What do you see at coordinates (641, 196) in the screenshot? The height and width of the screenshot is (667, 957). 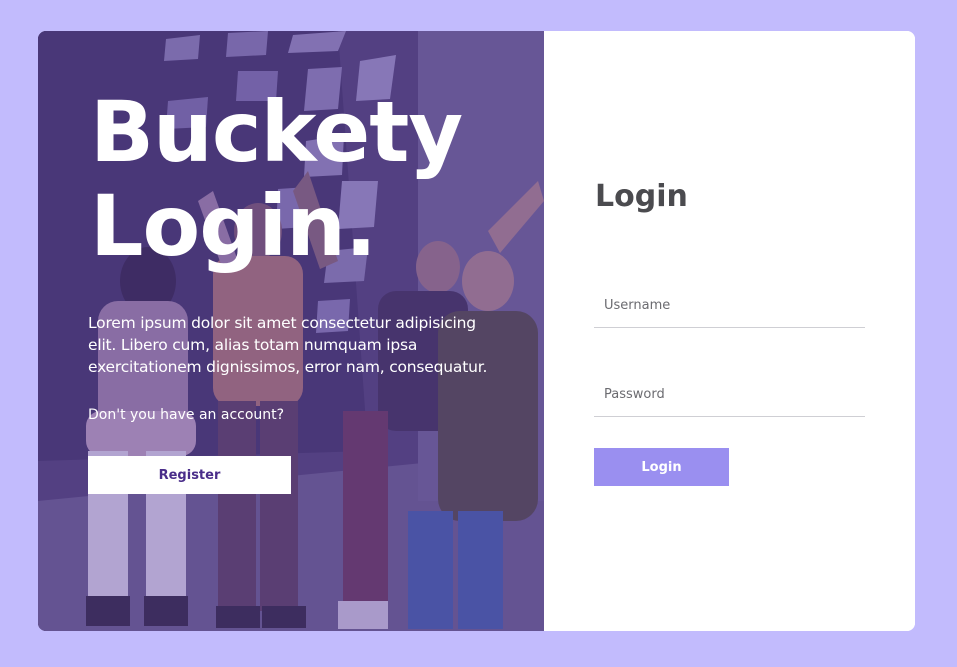 I see `login-heading: Login` at bounding box center [641, 196].